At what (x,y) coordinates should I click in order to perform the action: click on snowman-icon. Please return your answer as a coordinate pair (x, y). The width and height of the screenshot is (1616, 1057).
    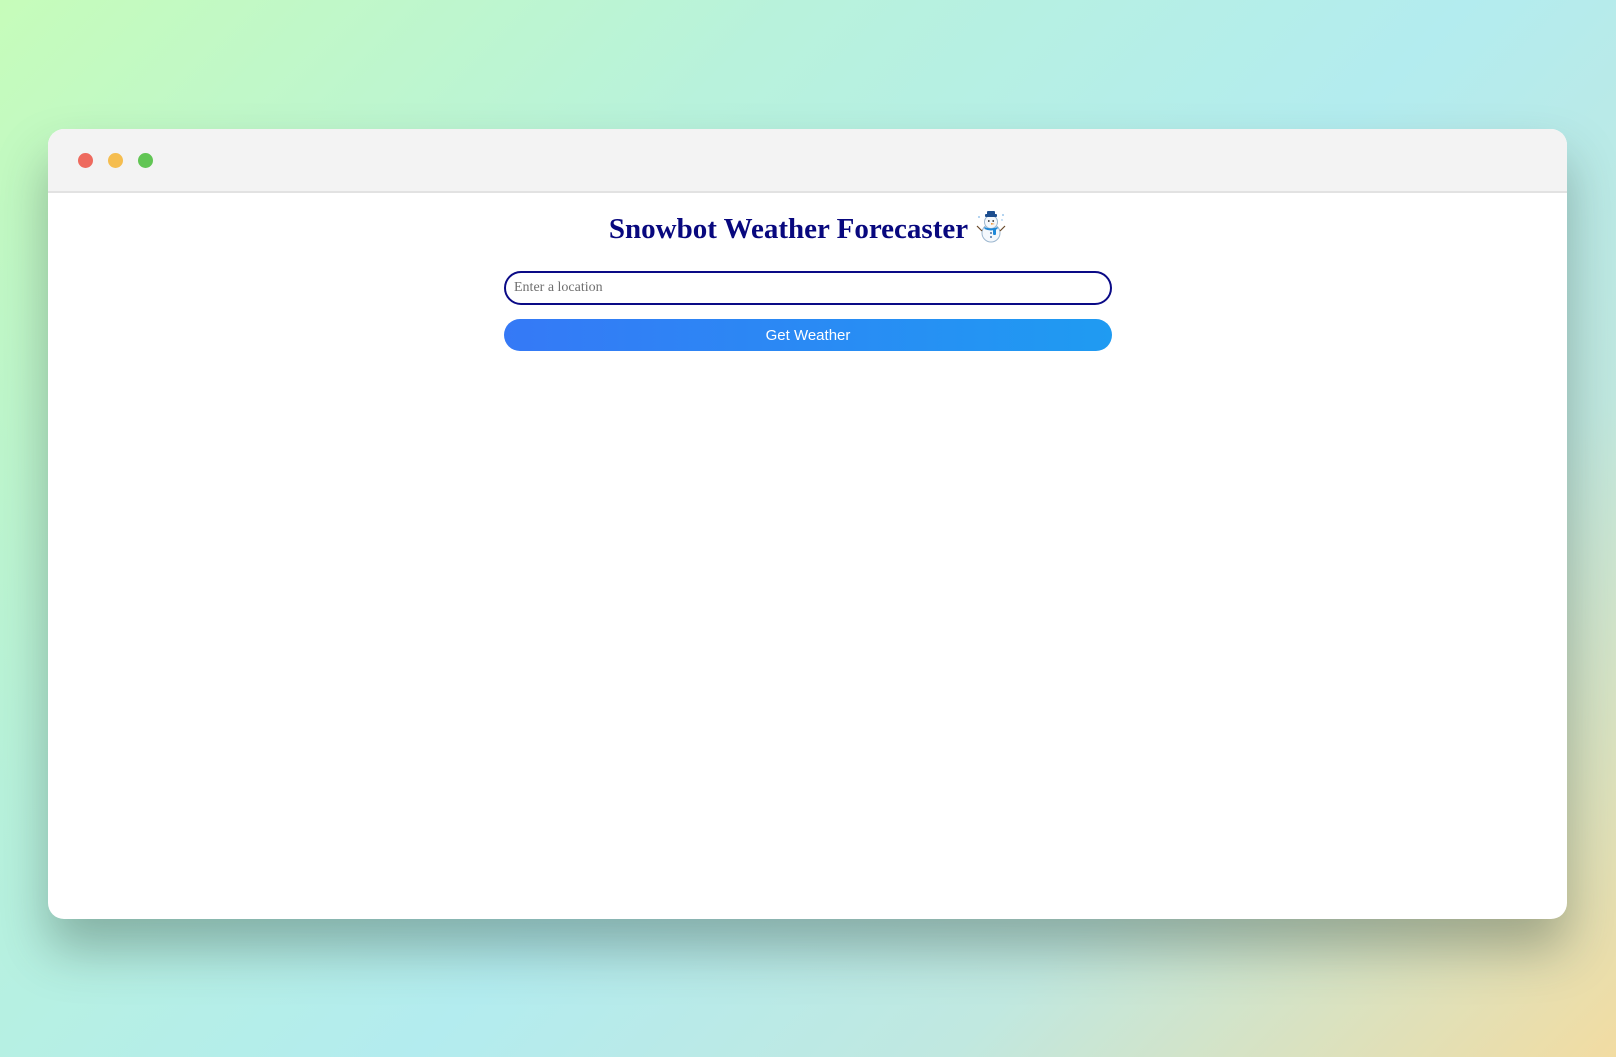
    Looking at the image, I should click on (991, 227).